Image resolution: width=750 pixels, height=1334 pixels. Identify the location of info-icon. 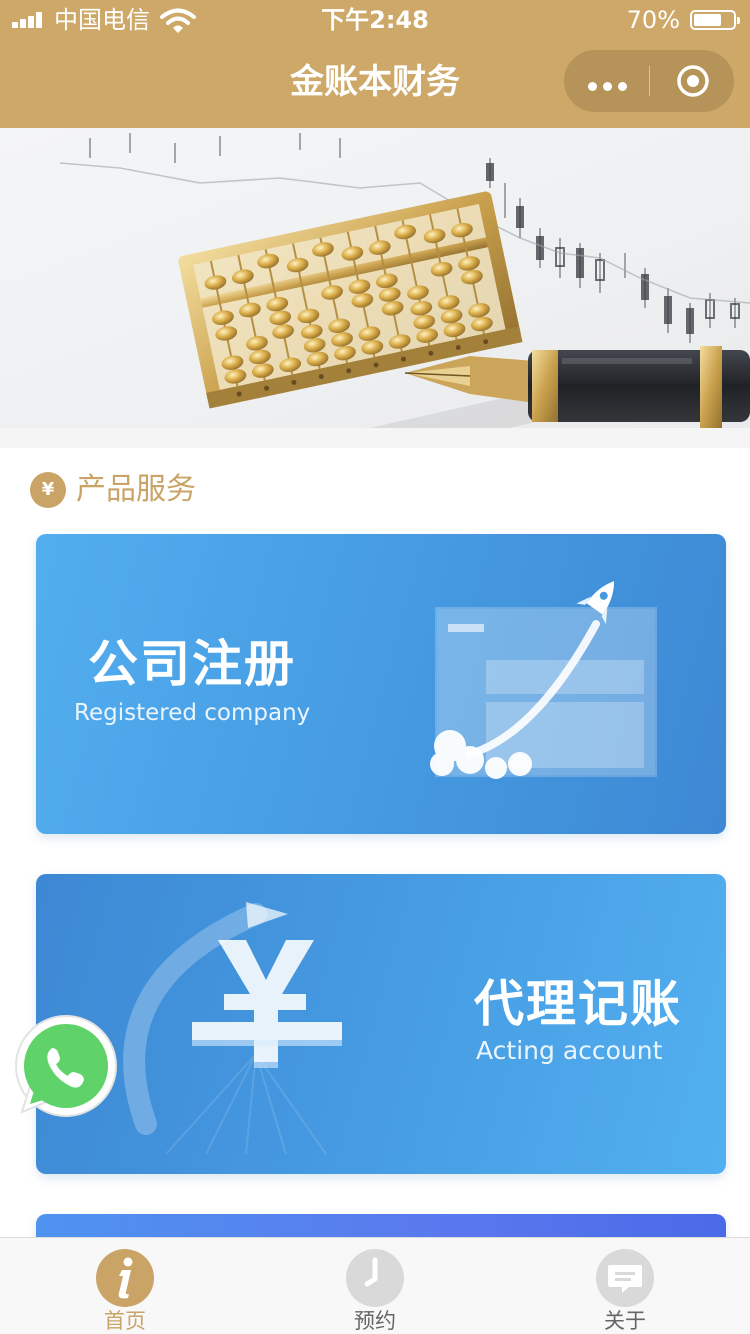
(125, 1278).